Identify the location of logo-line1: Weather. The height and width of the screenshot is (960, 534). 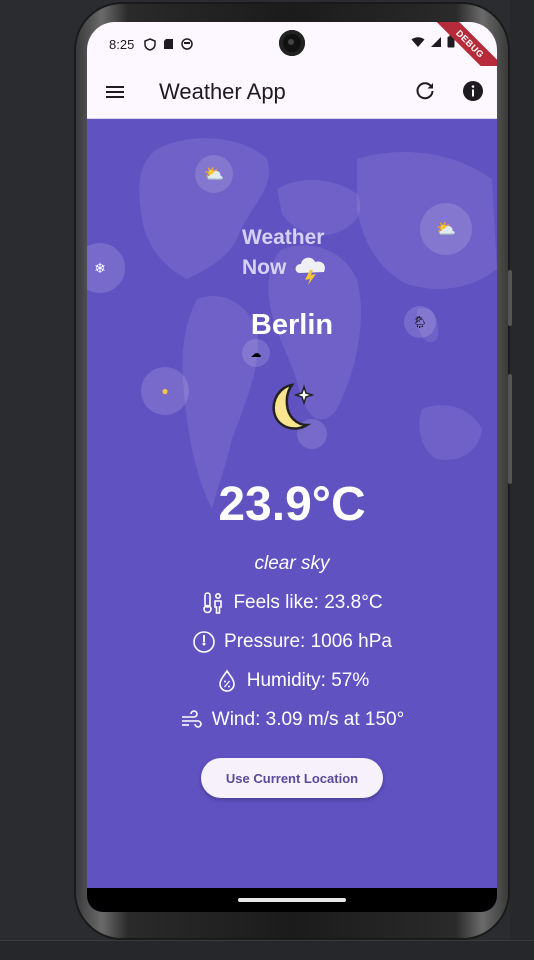
(283, 237).